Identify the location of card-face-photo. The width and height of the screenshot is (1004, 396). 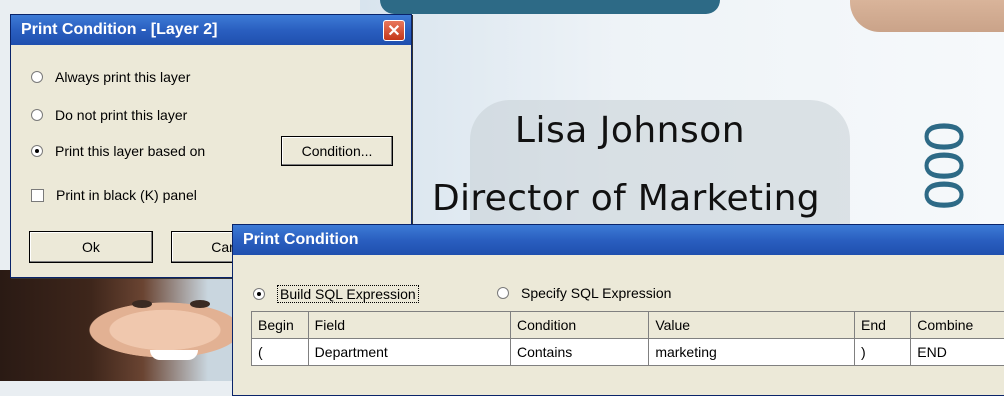
(130, 325).